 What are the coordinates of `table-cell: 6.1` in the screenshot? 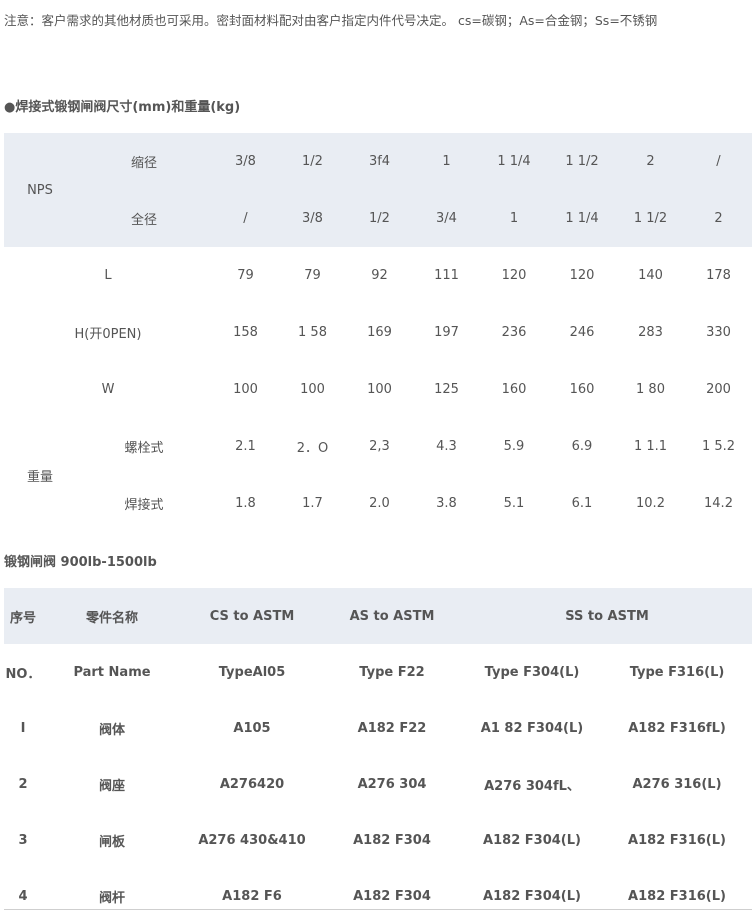 It's located at (582, 503).